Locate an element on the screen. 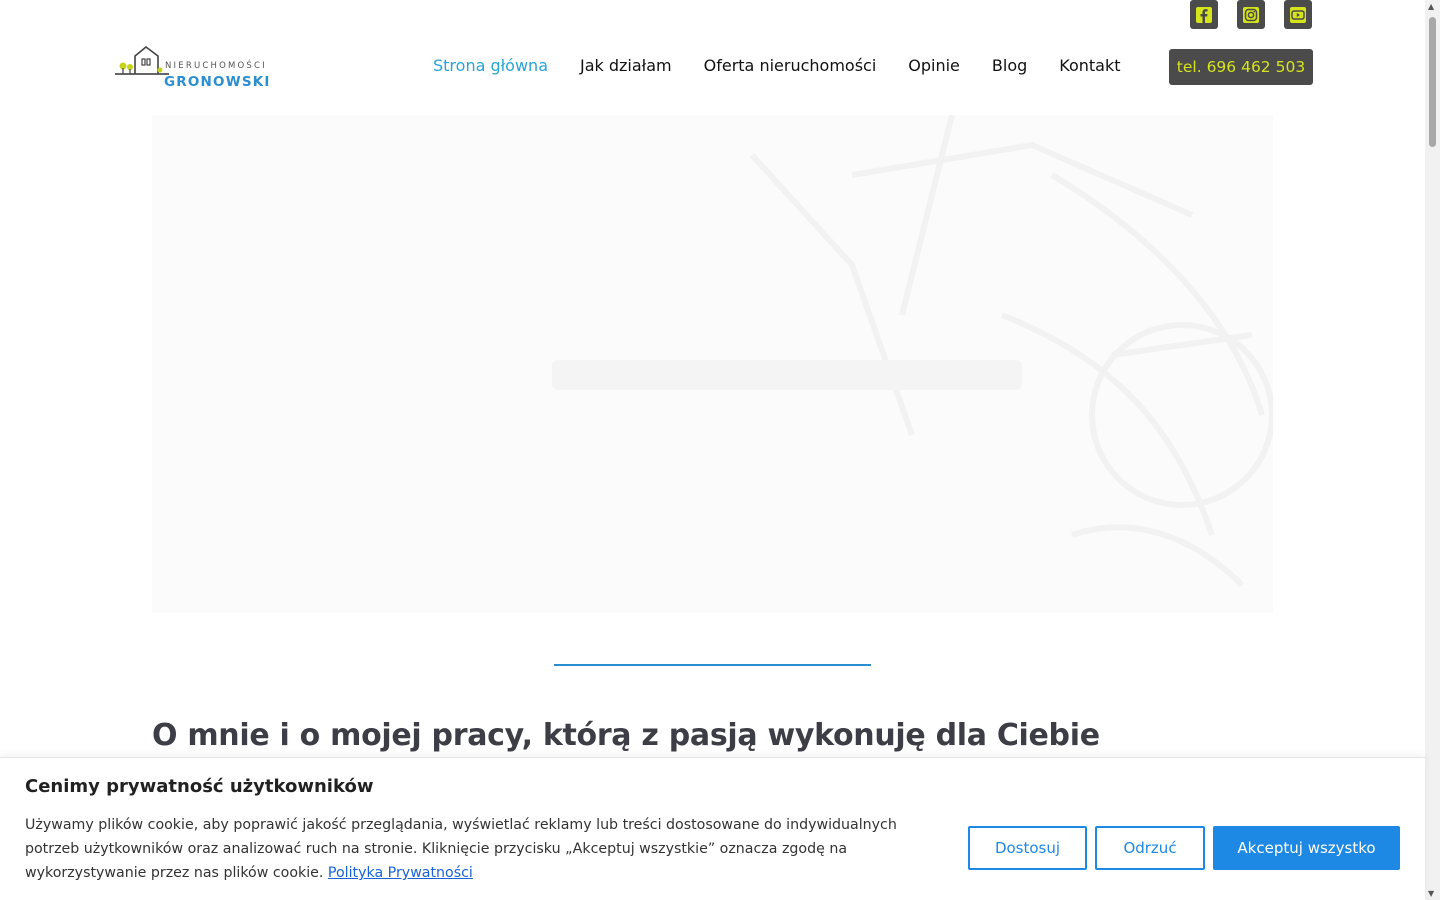  nav-item-how-i-work: Jak działam is located at coordinates (626, 66).